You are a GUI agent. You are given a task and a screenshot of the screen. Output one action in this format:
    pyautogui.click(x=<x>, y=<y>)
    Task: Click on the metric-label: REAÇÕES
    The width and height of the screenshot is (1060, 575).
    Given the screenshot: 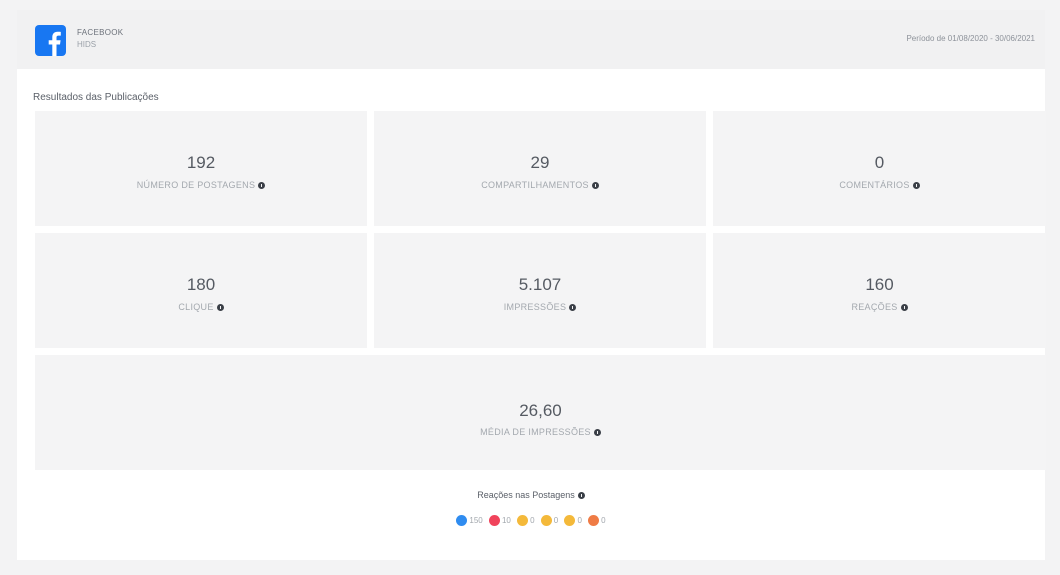 What is the action you would take?
    pyautogui.click(x=879, y=307)
    